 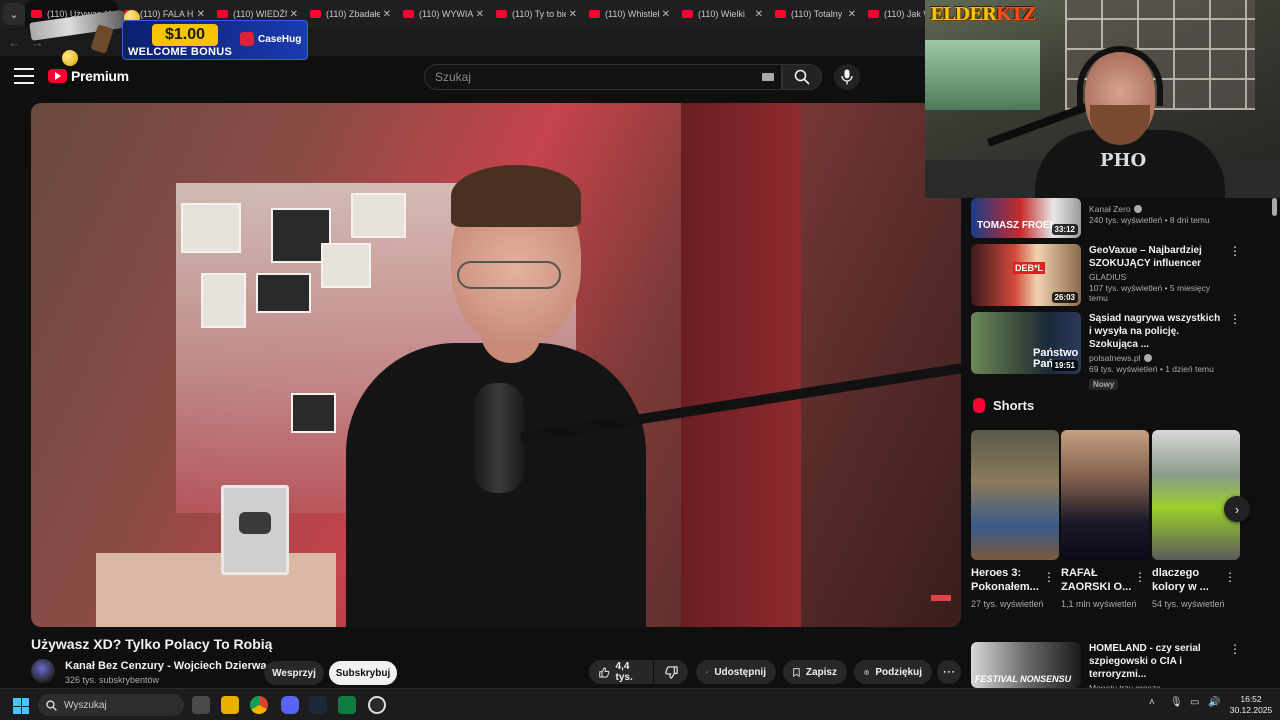 What do you see at coordinates (1147, 358) in the screenshot?
I see `verified-icon` at bounding box center [1147, 358].